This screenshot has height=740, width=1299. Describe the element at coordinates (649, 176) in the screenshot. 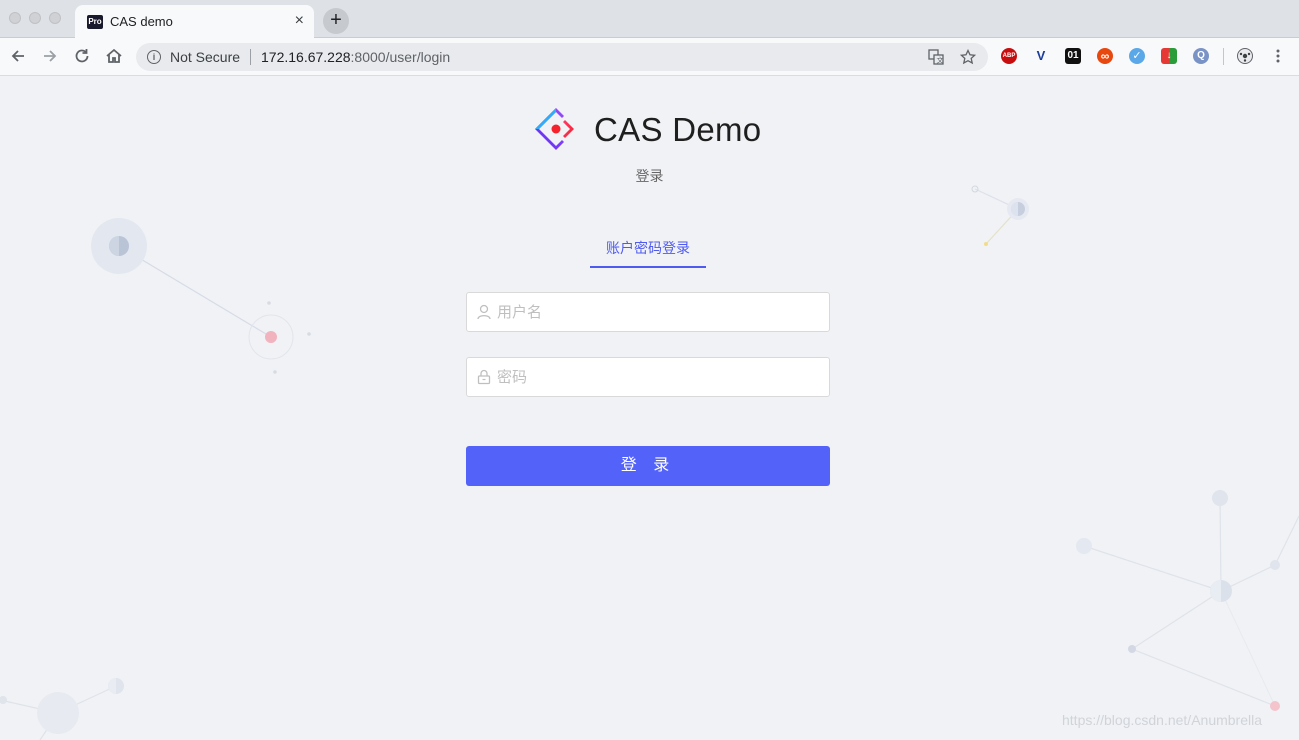

I see `page-subtitle: 登录` at that location.